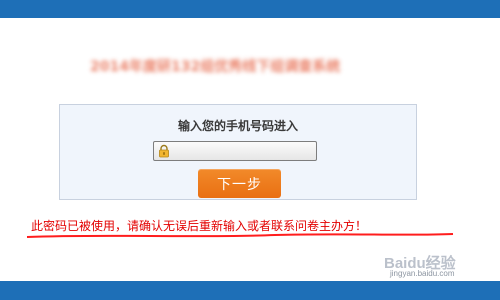  I want to click on phone-prompt-label: 输入您的手机号码进入, so click(237, 126).